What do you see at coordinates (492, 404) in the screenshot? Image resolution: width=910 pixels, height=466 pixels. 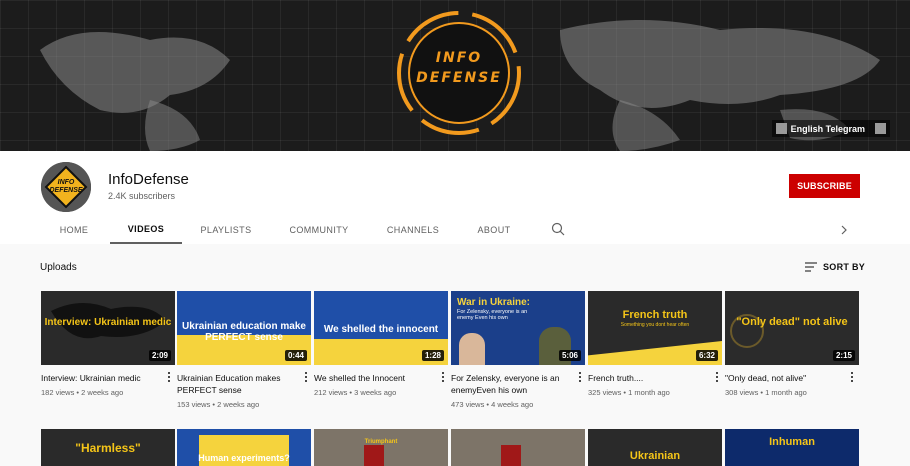 I see `video-meta: 473 views • 4 weeks ago` at bounding box center [492, 404].